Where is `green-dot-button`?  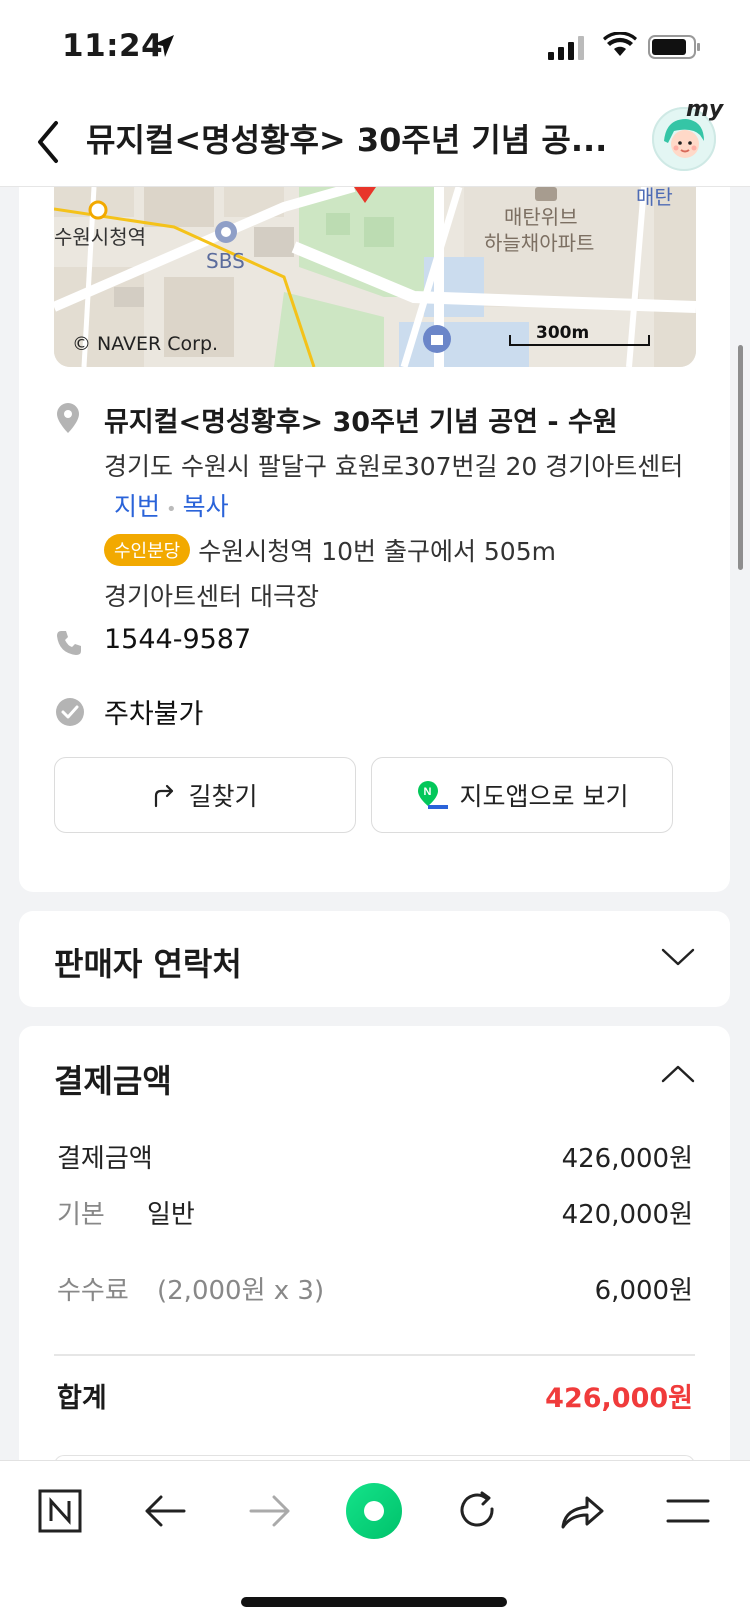 green-dot-button is located at coordinates (374, 1511).